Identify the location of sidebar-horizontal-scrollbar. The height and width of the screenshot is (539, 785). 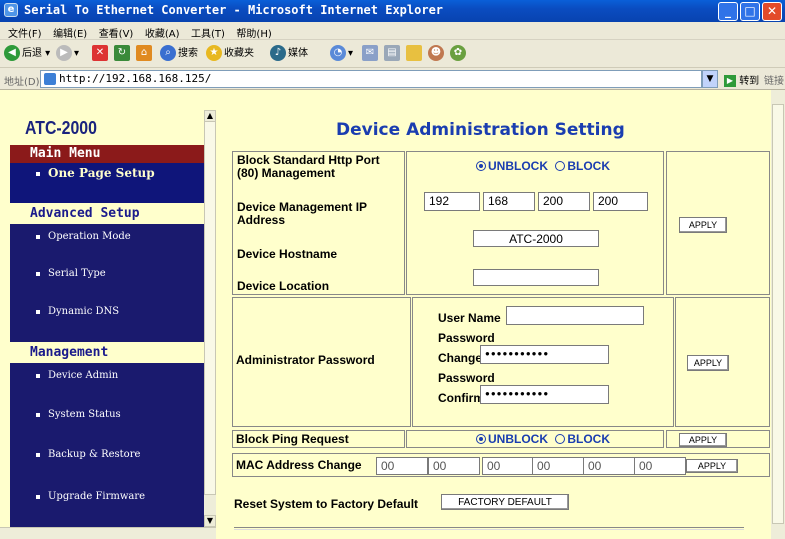
(108, 533).